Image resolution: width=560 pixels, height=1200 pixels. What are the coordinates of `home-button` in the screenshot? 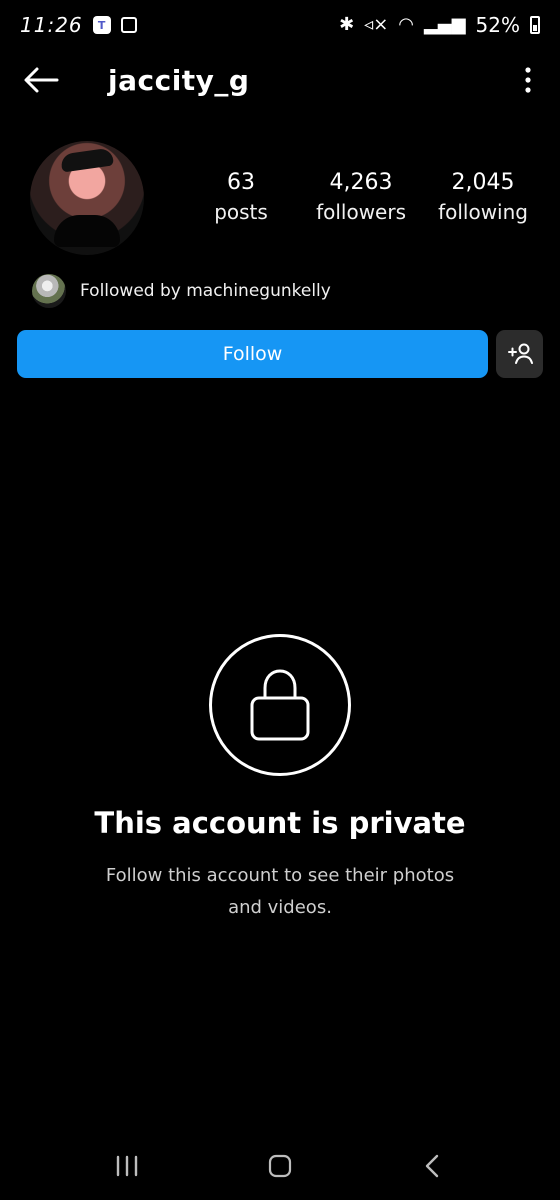 It's located at (280, 1166).